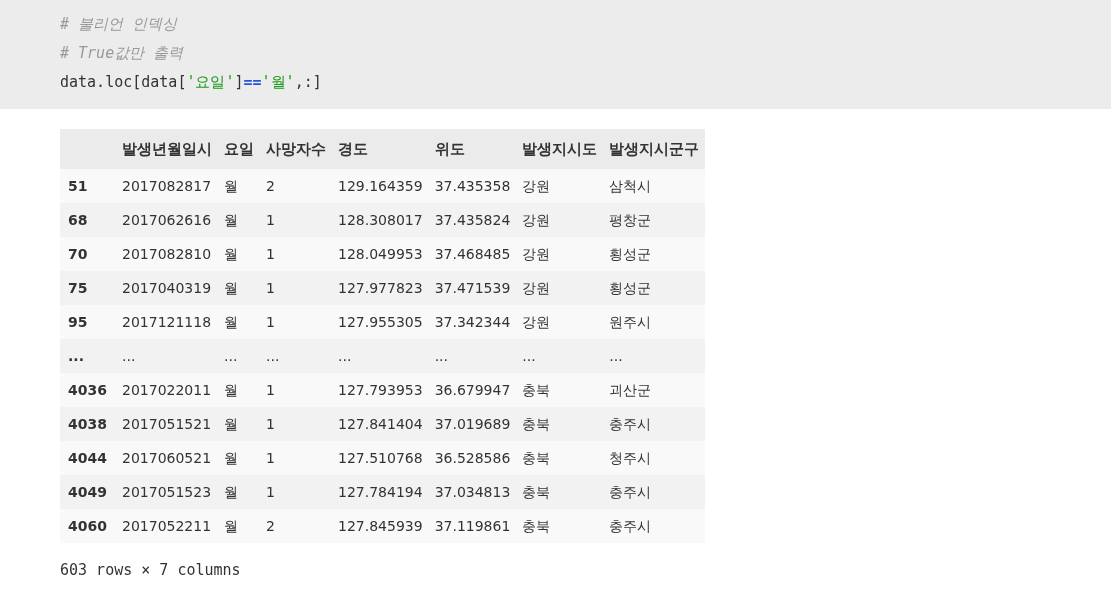  Describe the element at coordinates (296, 149) in the screenshot. I see `column-header: 사망자수` at that location.